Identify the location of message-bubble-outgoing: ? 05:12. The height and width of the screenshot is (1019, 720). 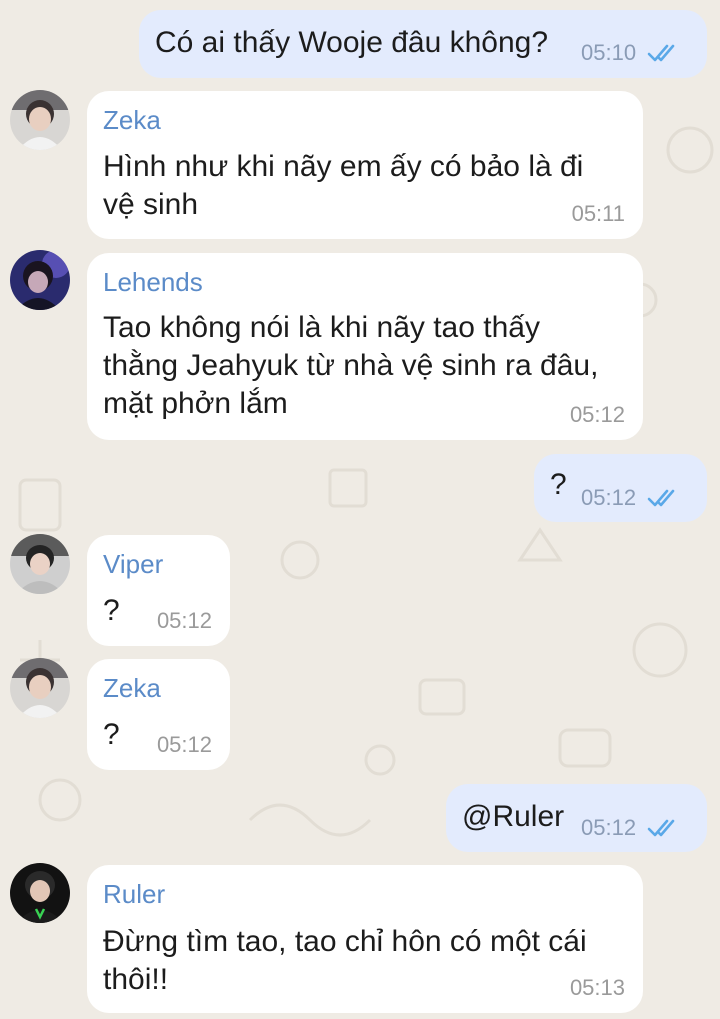
(620, 488).